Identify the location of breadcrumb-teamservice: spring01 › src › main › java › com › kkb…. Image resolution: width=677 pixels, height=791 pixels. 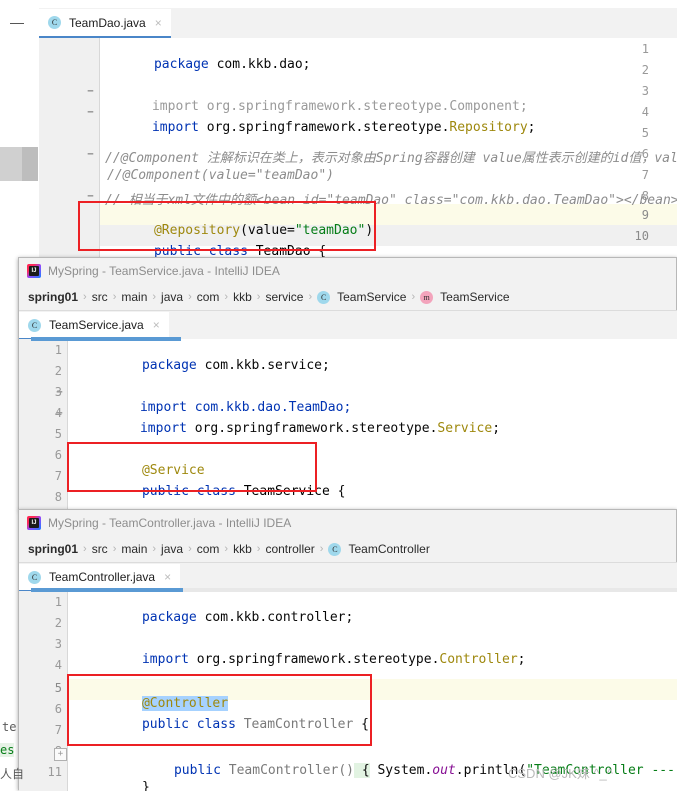
(347, 297).